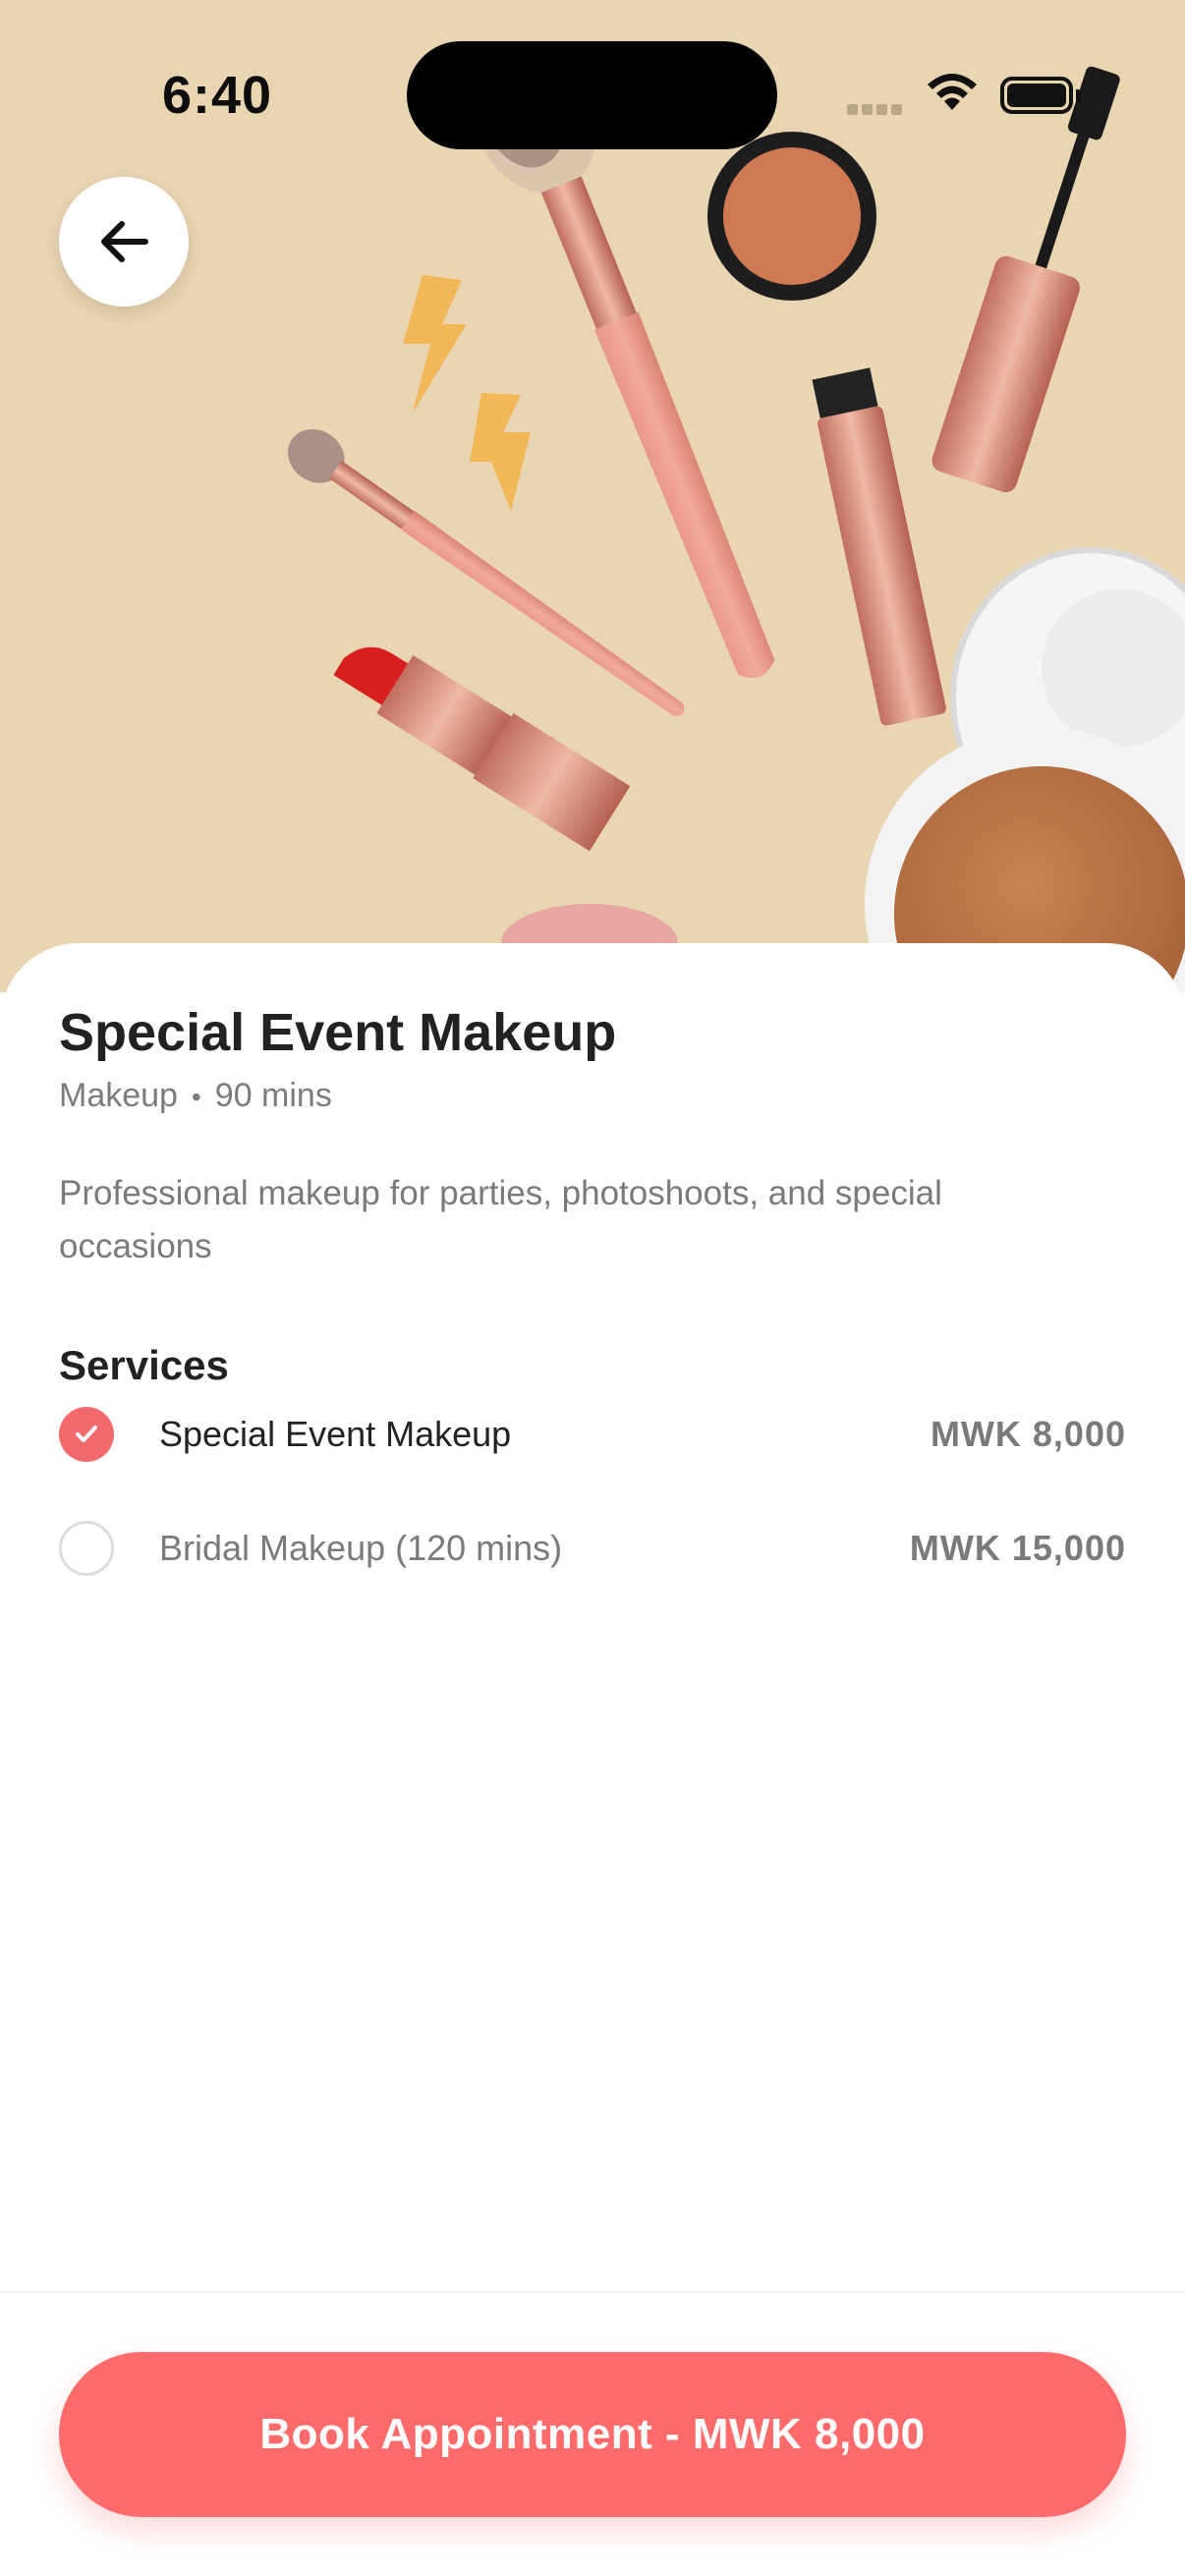 Image resolution: width=1185 pixels, height=2576 pixels. I want to click on services-heading: Services, so click(144, 1365).